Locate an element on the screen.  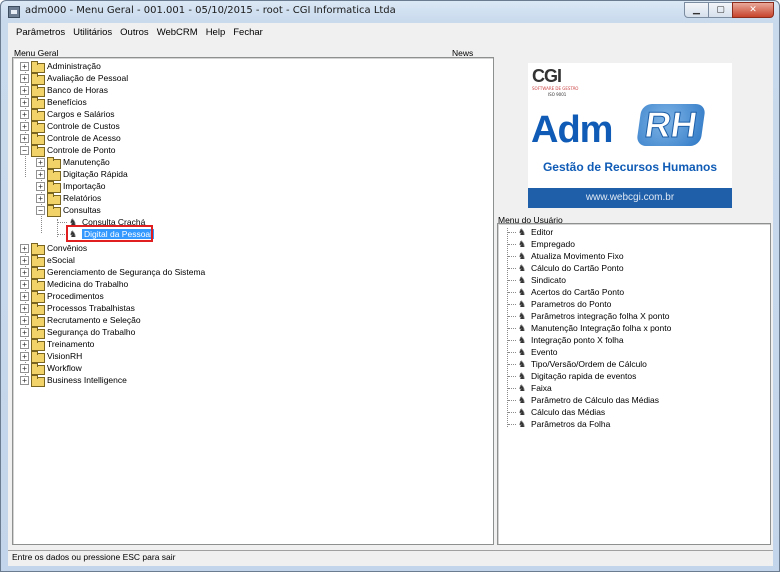
tree-item-workflow: + Workflow is located at coordinates (51, 368).